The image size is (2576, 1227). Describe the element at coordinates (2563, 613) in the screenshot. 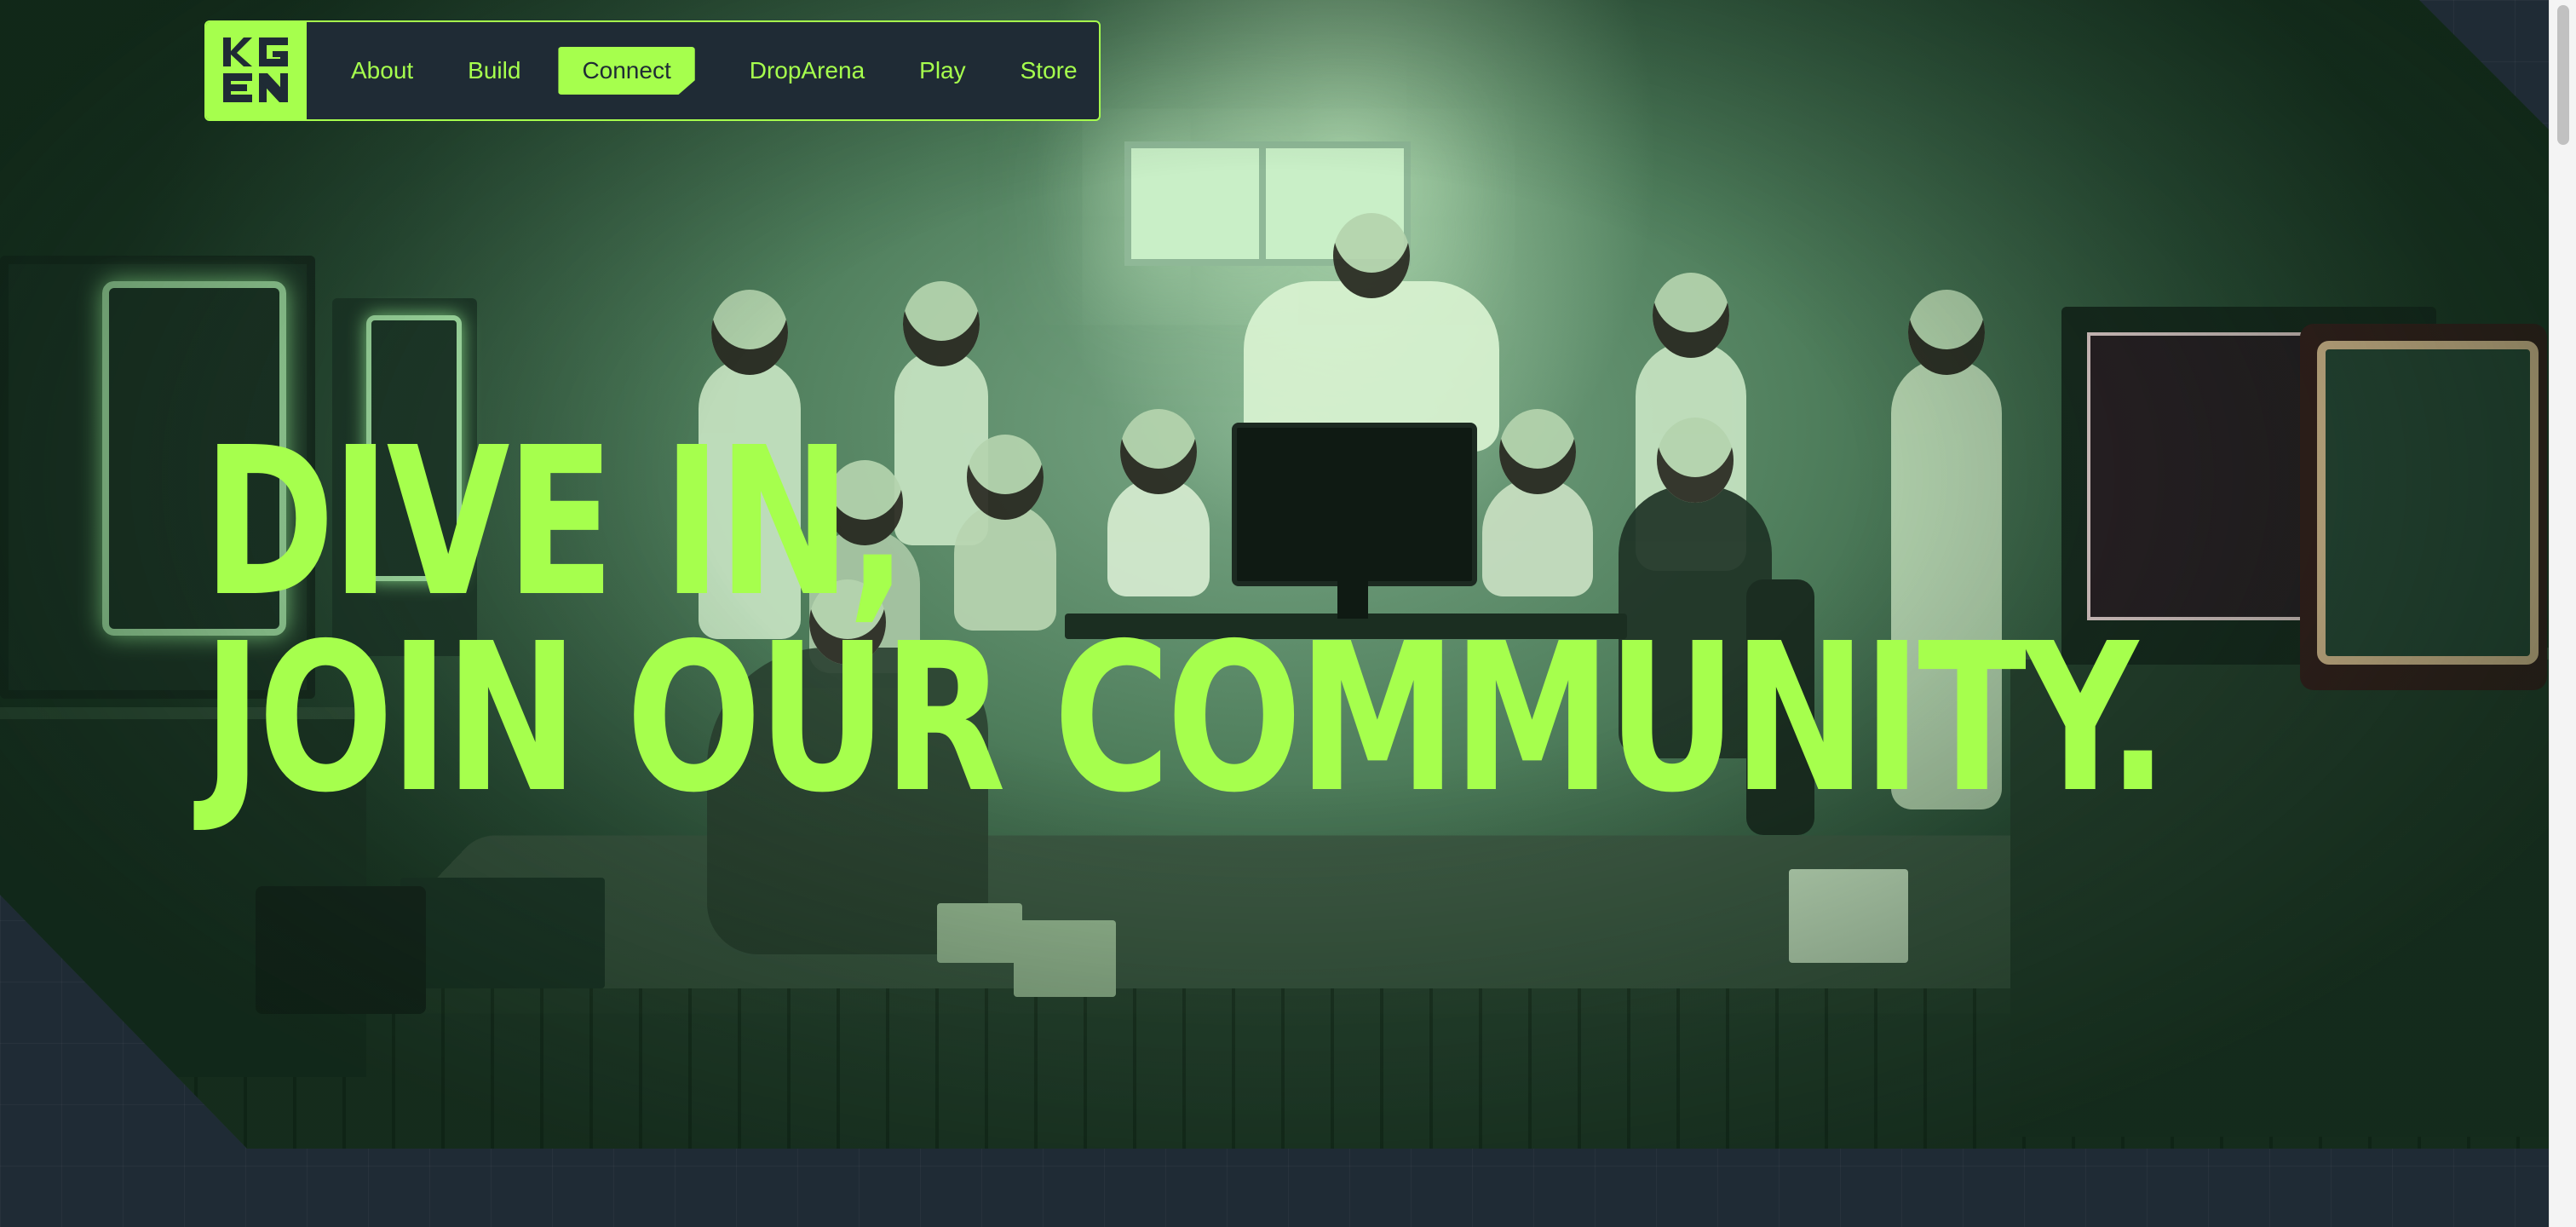

I see `vertical-scrollbar` at that location.